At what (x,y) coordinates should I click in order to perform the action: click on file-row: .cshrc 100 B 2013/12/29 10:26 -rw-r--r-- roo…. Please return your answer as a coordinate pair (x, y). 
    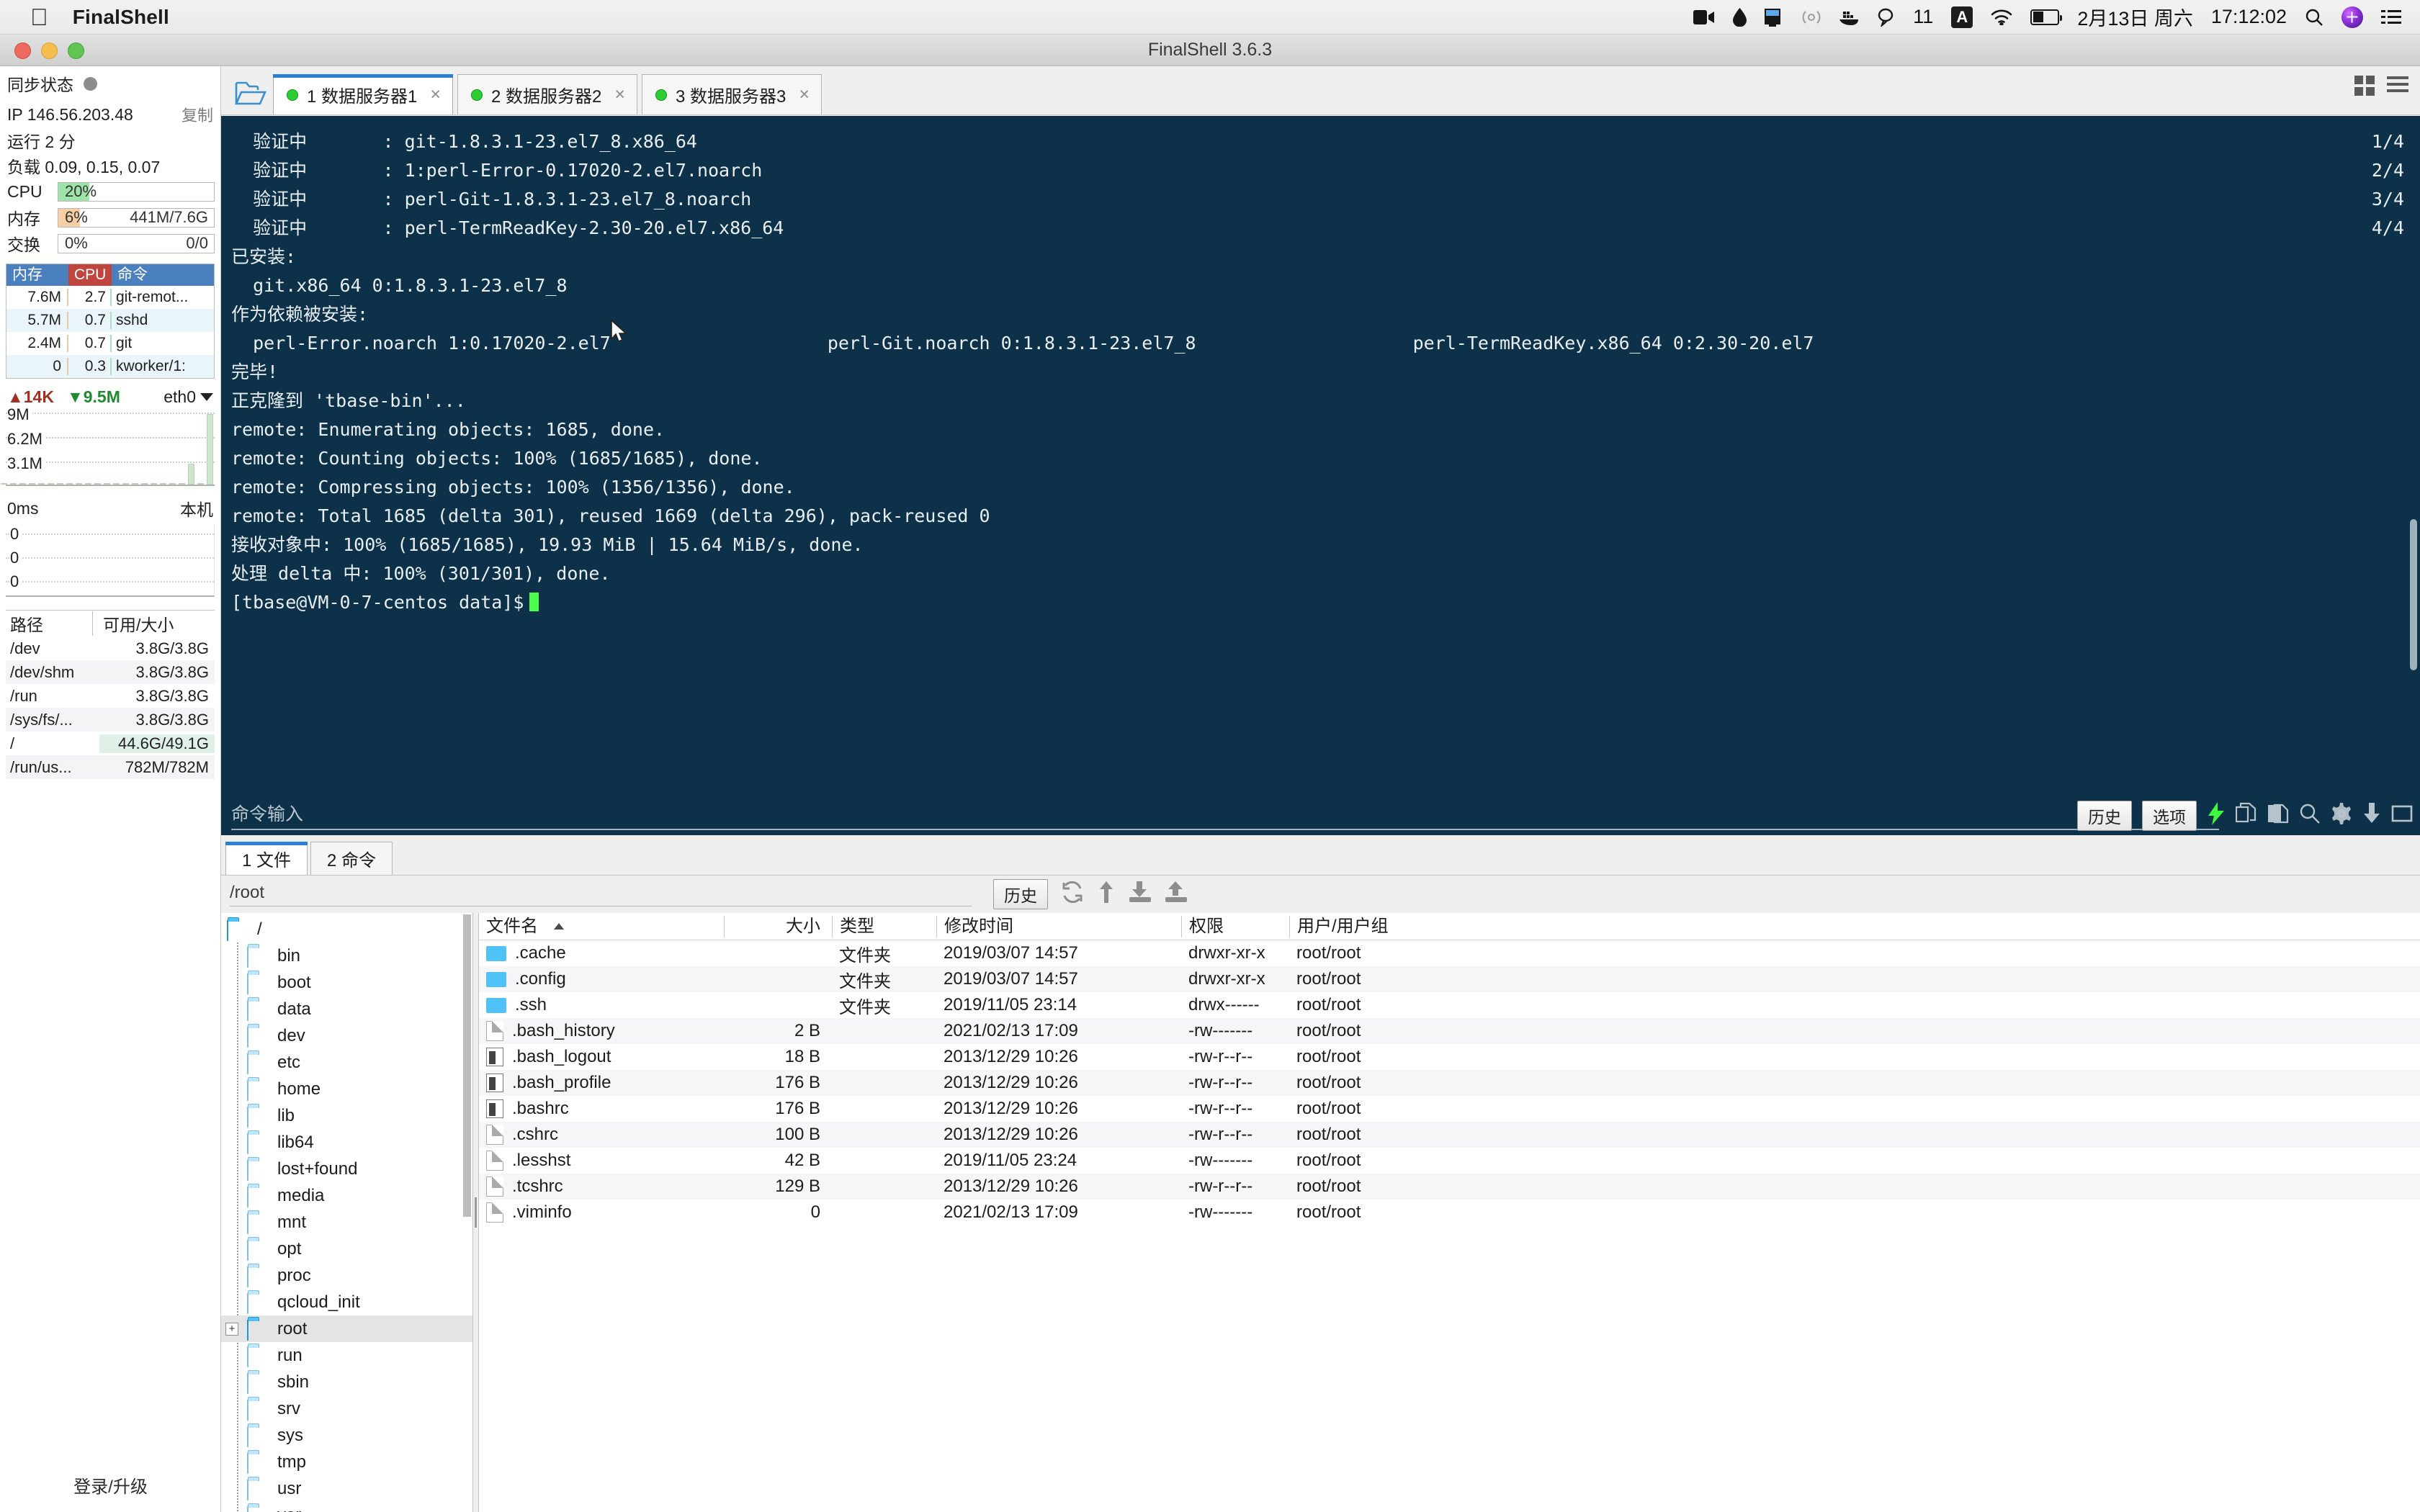
    Looking at the image, I should click on (1449, 1135).